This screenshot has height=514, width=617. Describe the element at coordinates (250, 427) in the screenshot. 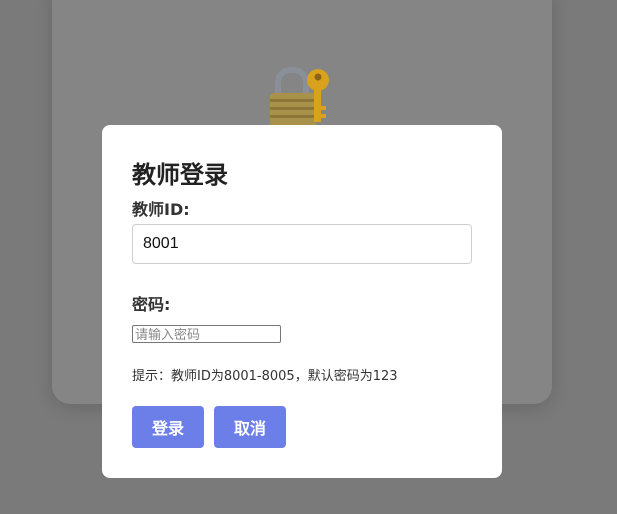

I see `cancel-button: 取消` at that location.